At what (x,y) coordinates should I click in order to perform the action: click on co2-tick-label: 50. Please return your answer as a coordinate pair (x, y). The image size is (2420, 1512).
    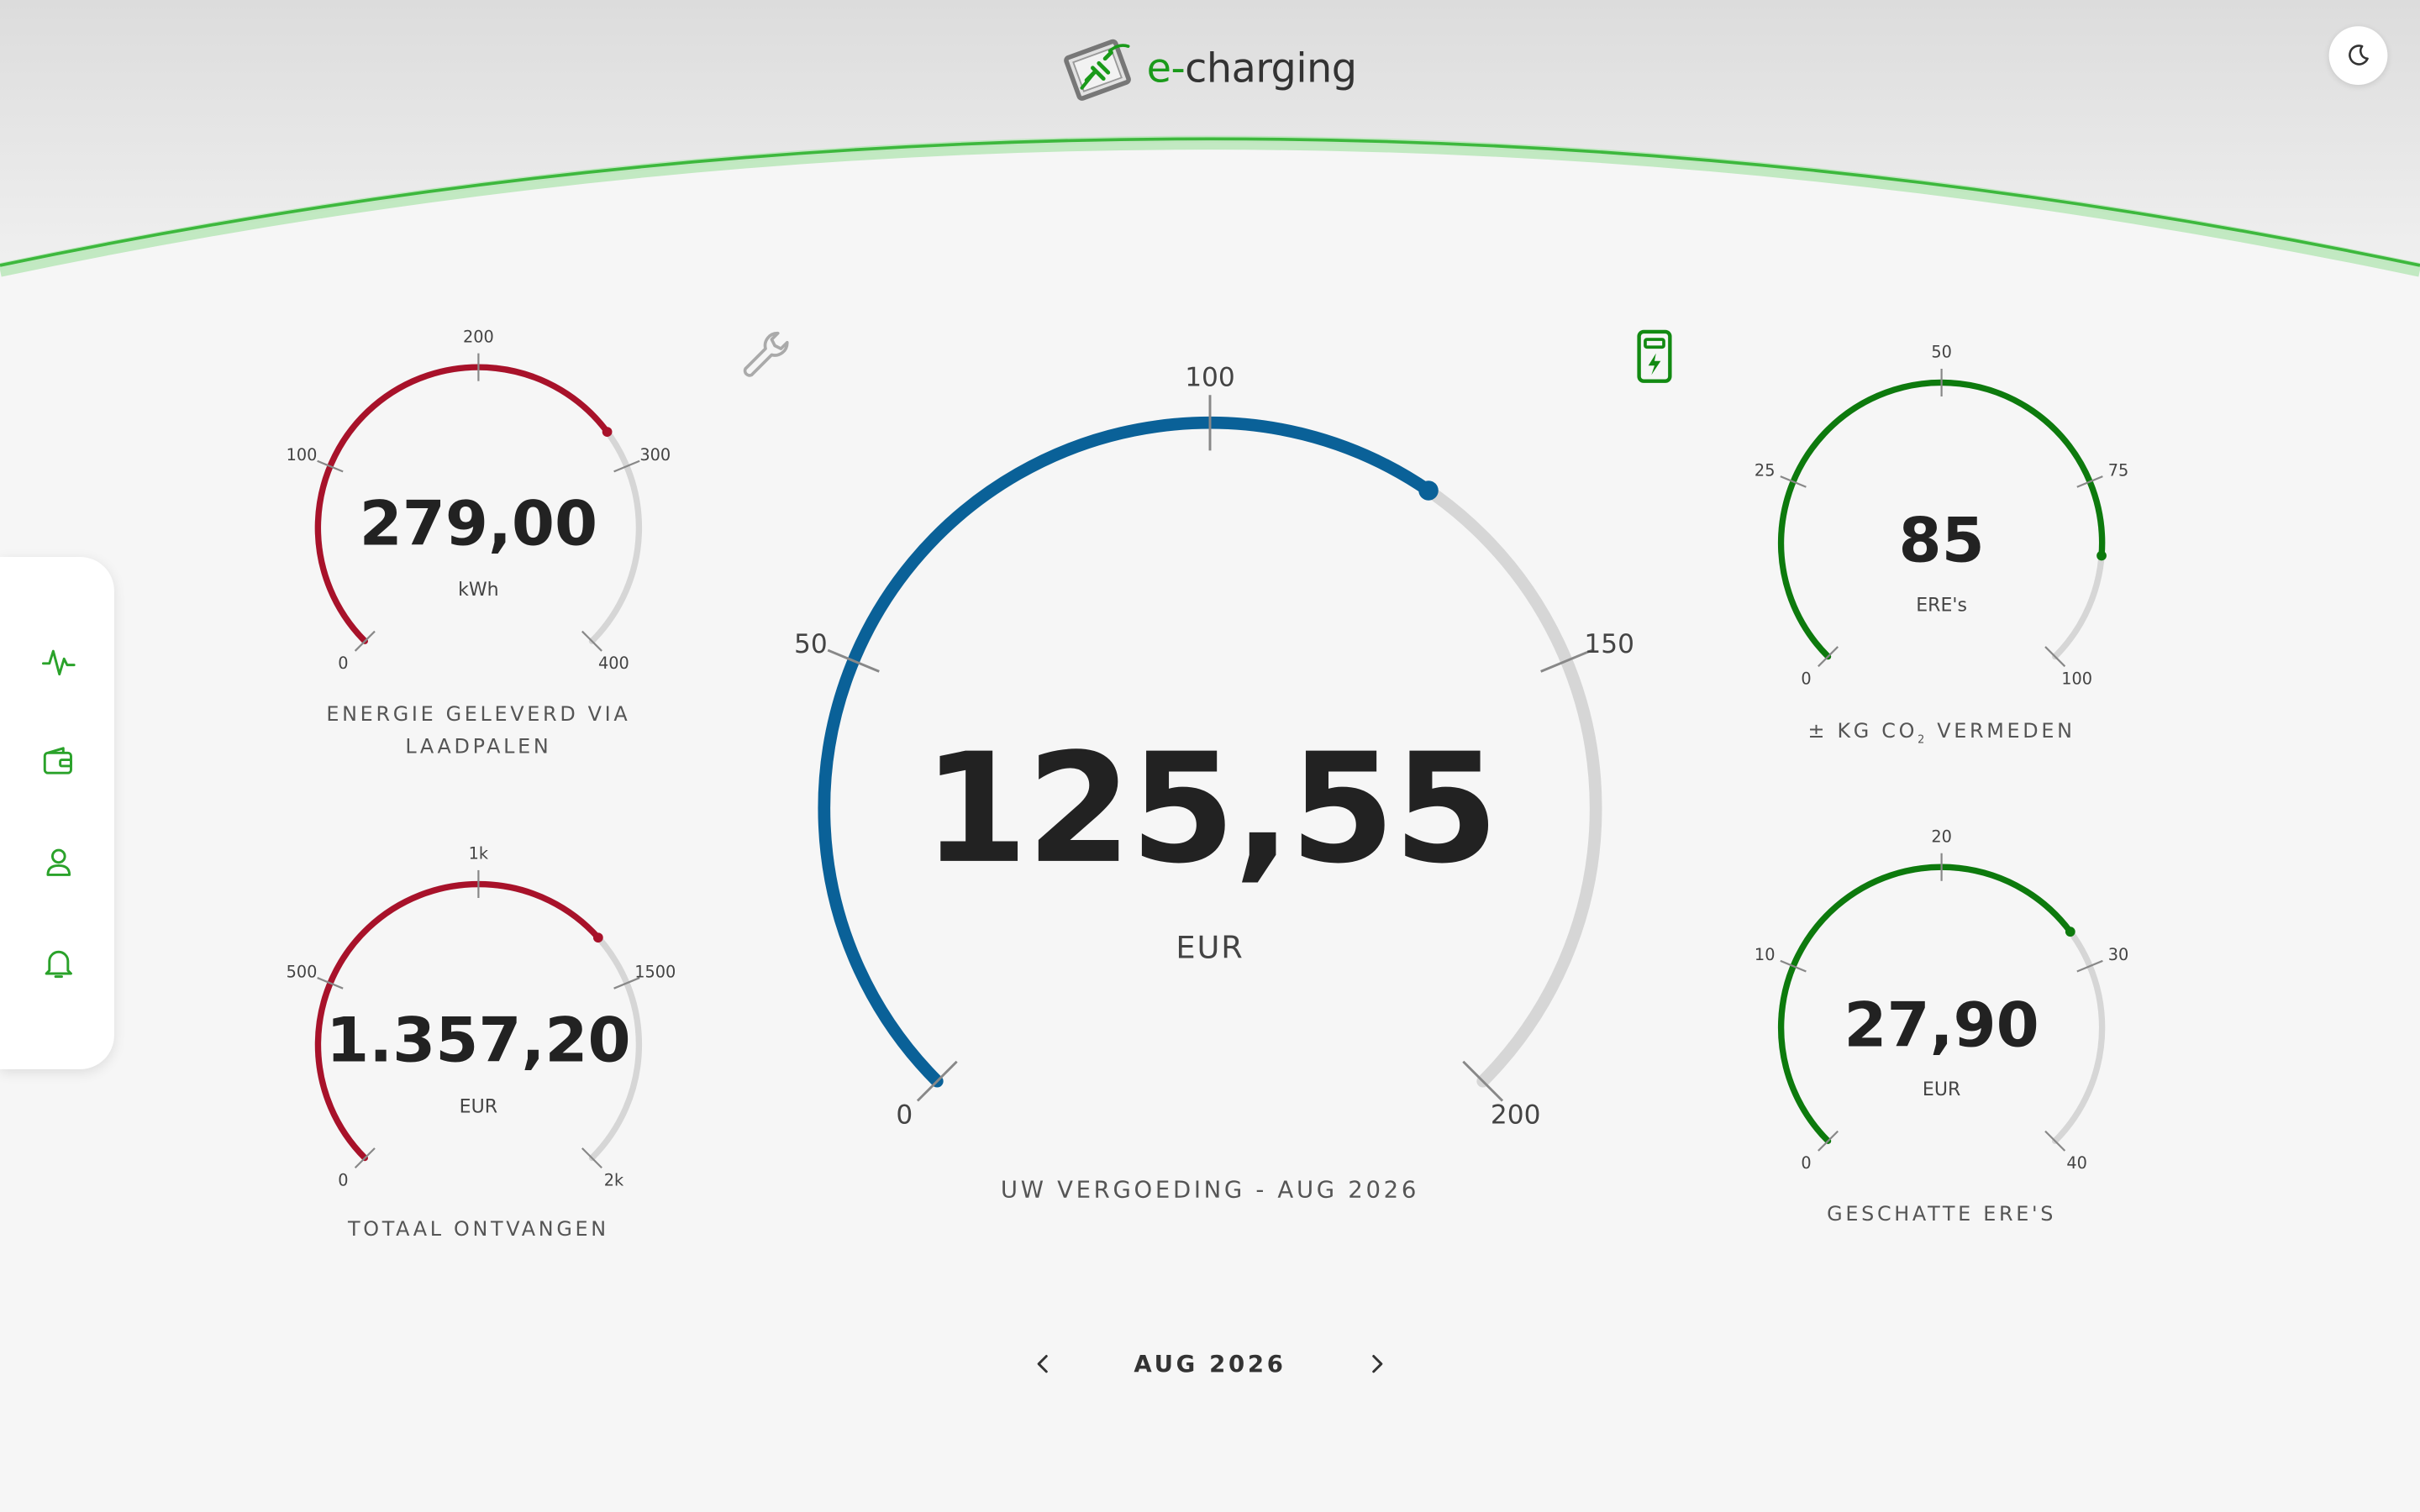
    Looking at the image, I should click on (1941, 352).